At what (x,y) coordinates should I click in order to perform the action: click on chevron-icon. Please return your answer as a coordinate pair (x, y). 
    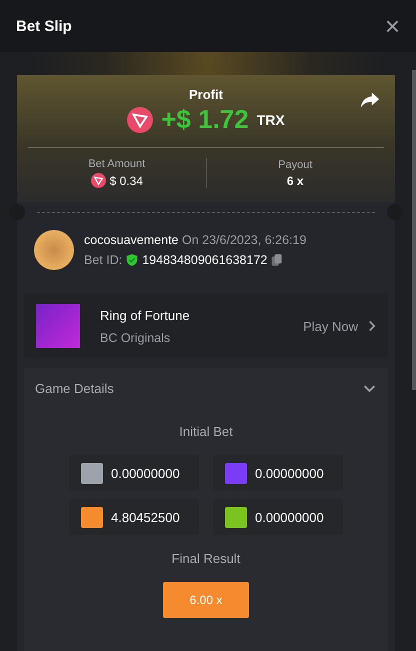
    Looking at the image, I should click on (369, 388).